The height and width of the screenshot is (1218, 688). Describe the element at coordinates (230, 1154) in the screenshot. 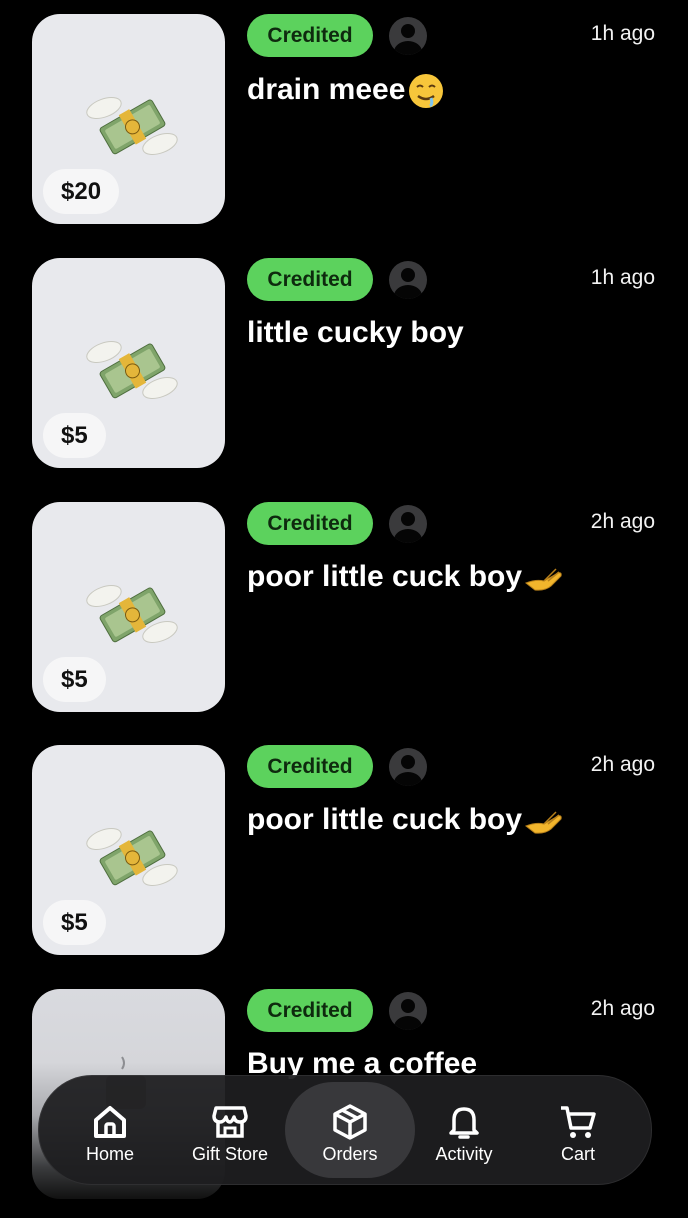

I see `nav-label: Gift Store` at that location.